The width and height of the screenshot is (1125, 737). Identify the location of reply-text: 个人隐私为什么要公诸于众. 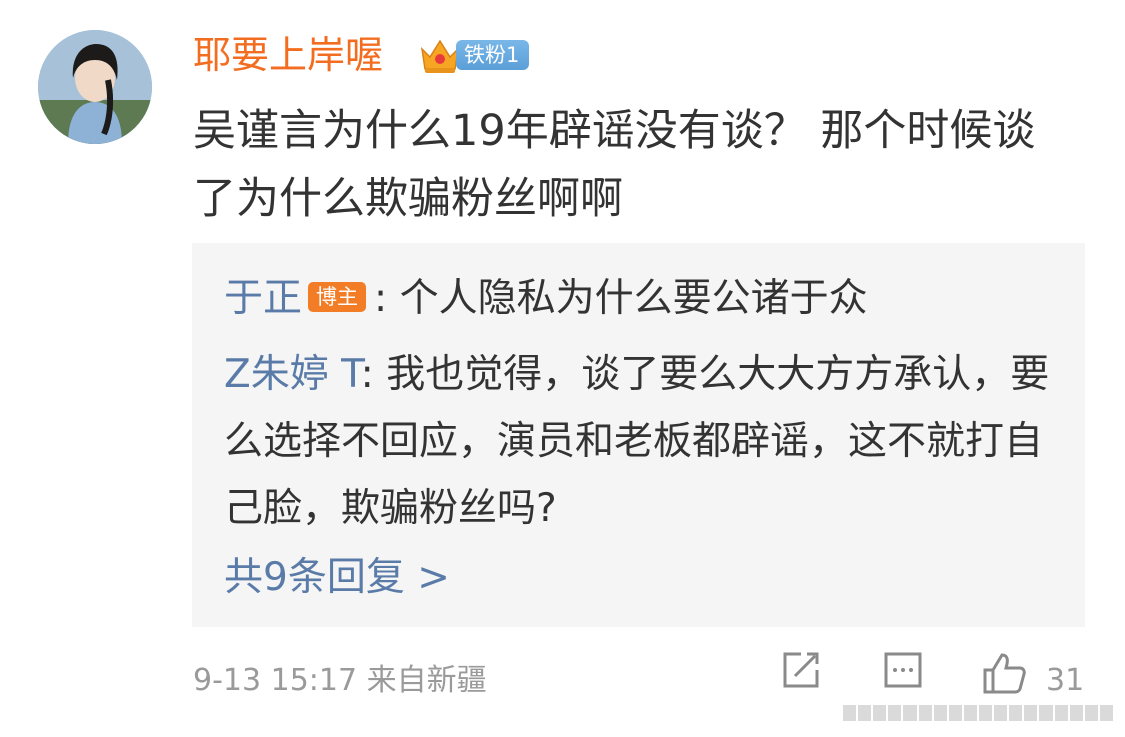
(633, 298).